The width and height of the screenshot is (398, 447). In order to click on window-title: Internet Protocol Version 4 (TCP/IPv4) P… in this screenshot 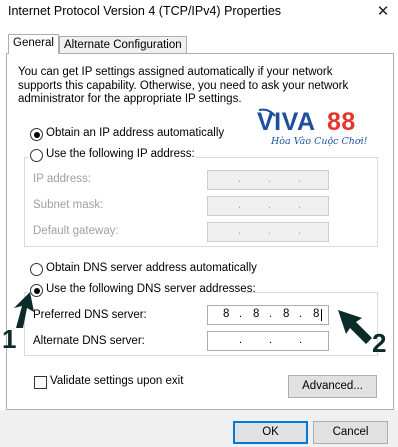, I will do `click(145, 11)`.